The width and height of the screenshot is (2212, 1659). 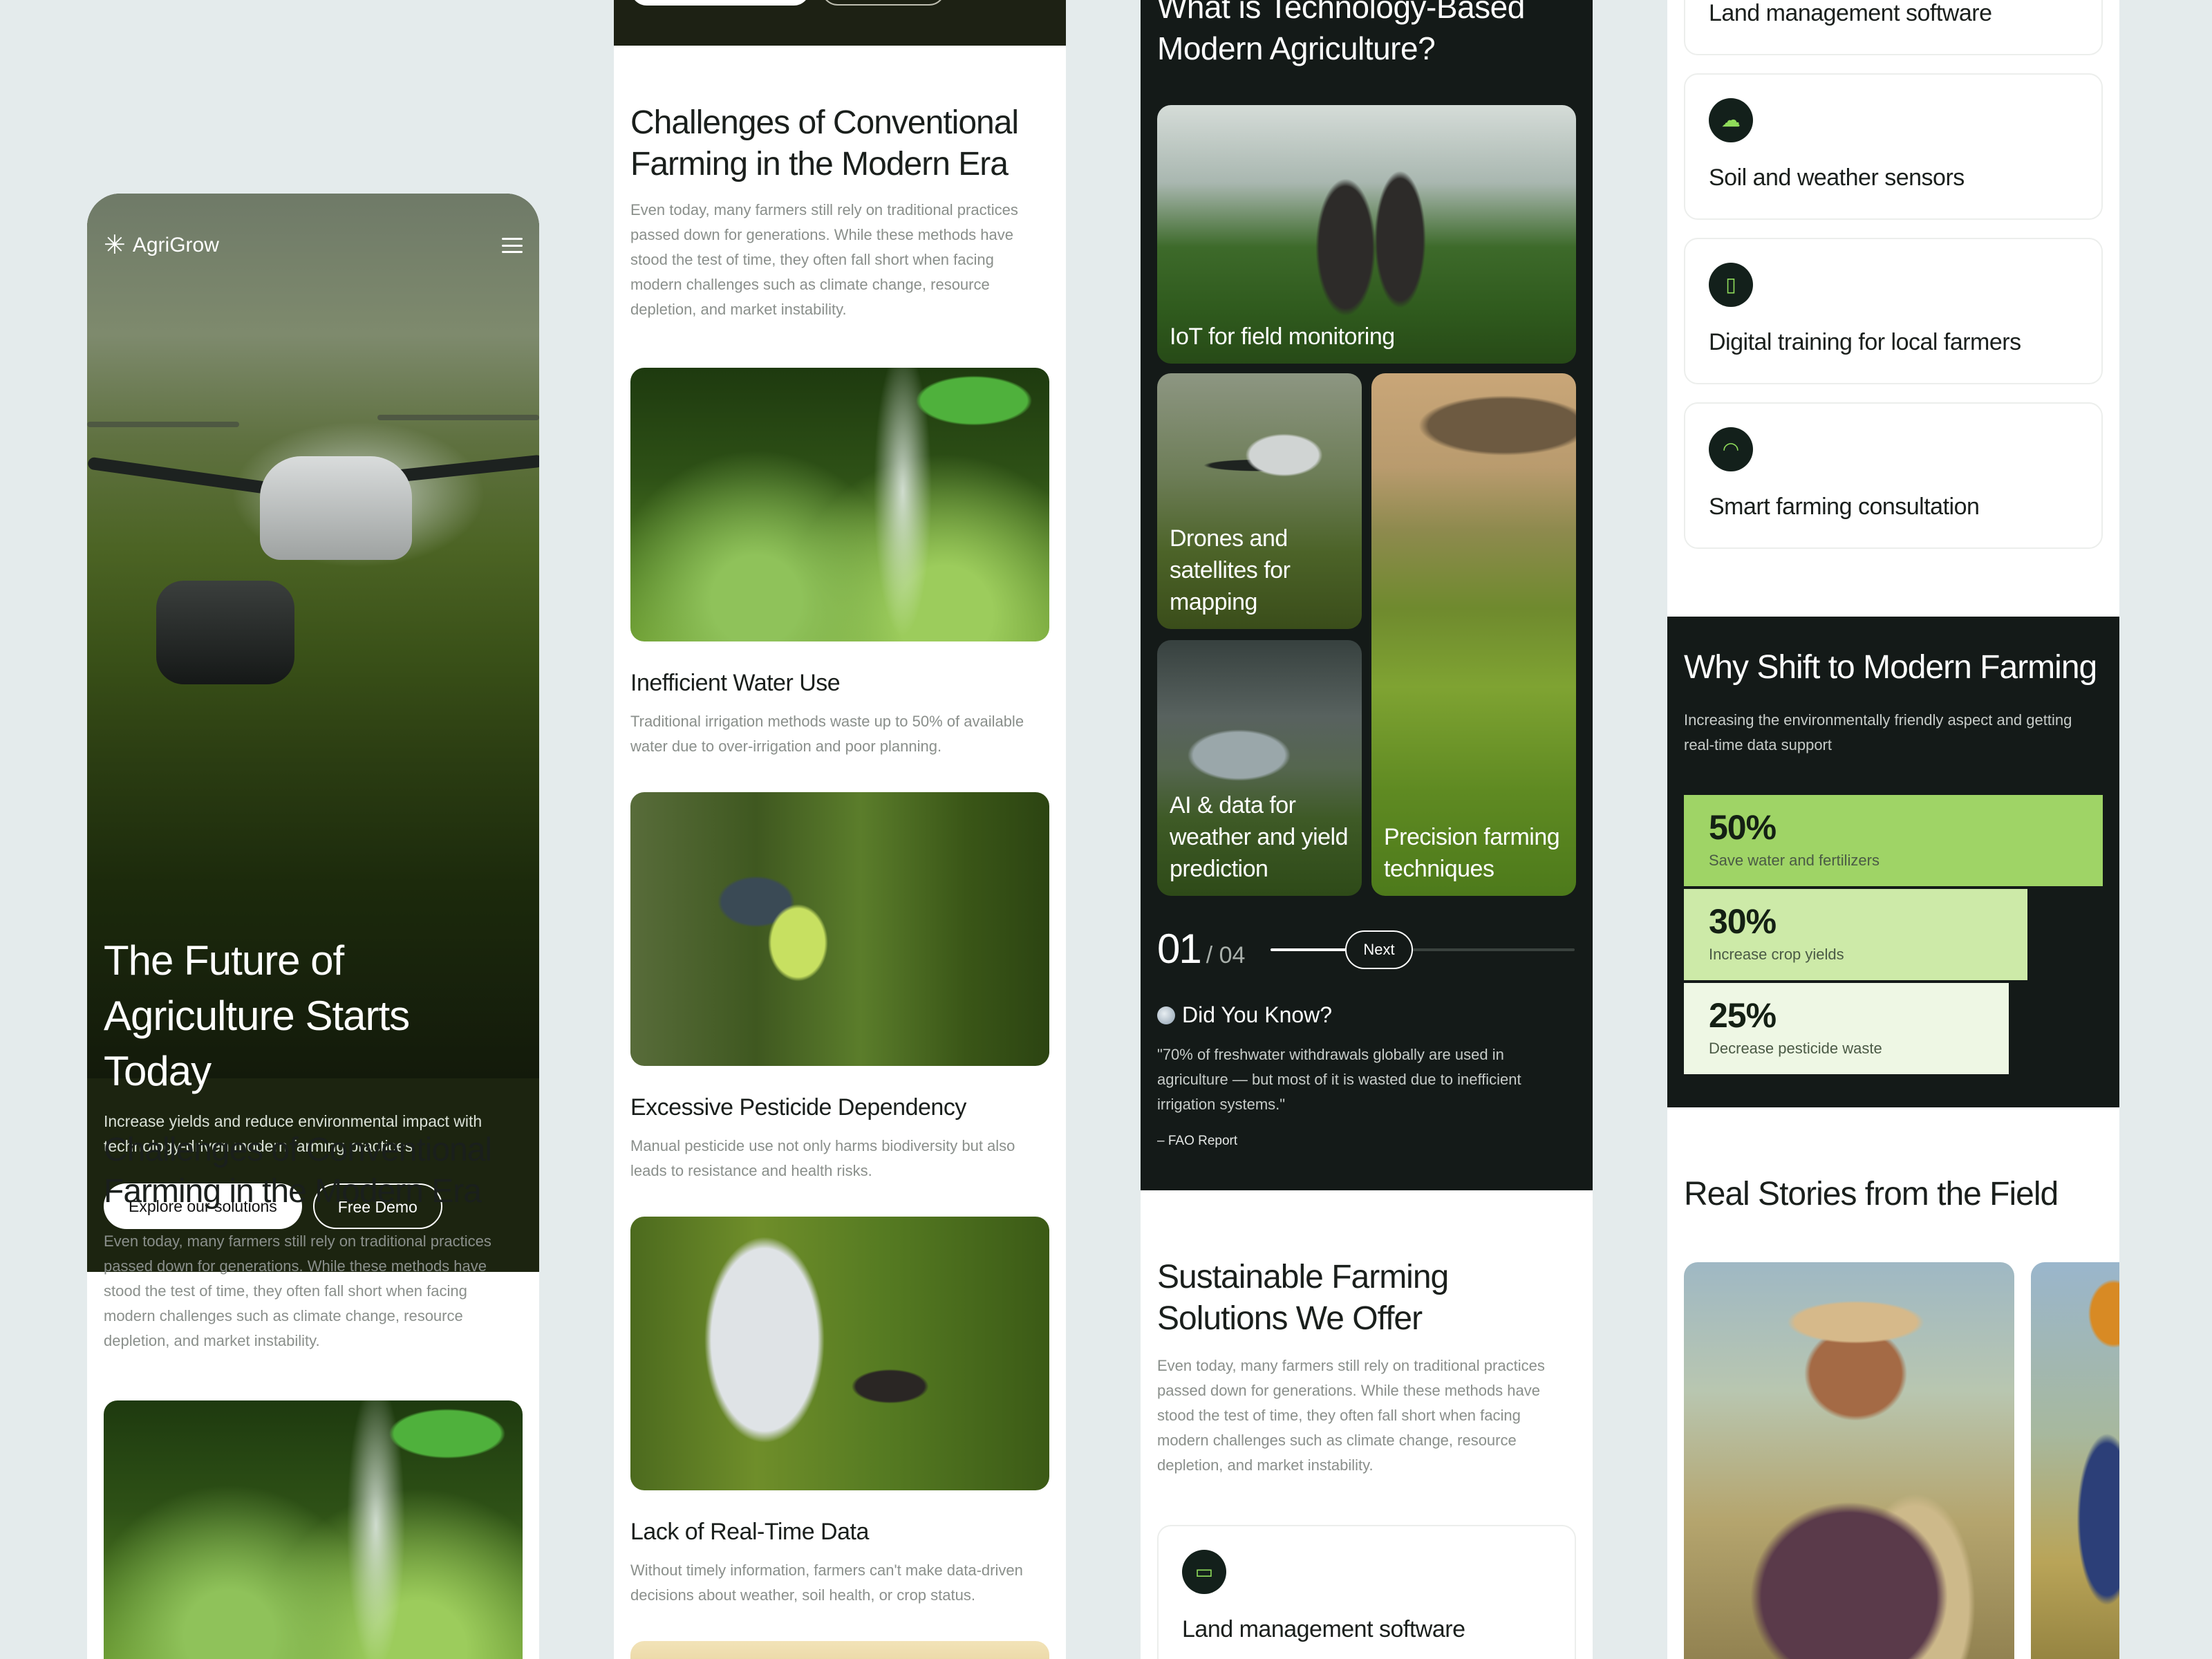 I want to click on challenge-title: Inefficient Water Use, so click(x=735, y=683).